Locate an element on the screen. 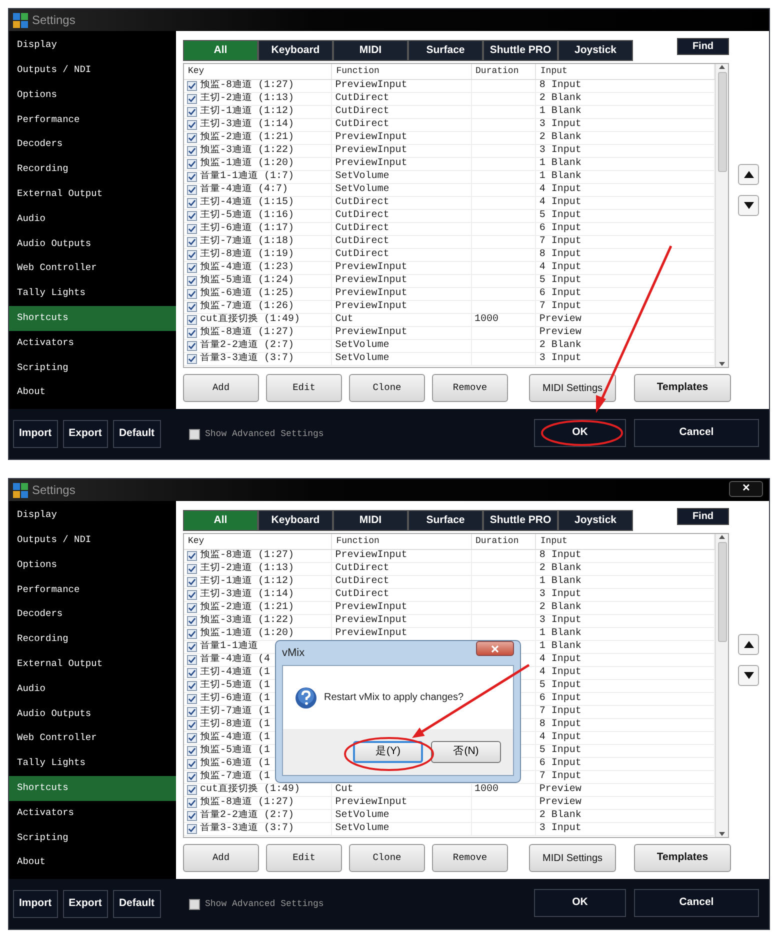 This screenshot has height=937, width=779. sidebar-item: Shortcuts is located at coordinates (92, 788).